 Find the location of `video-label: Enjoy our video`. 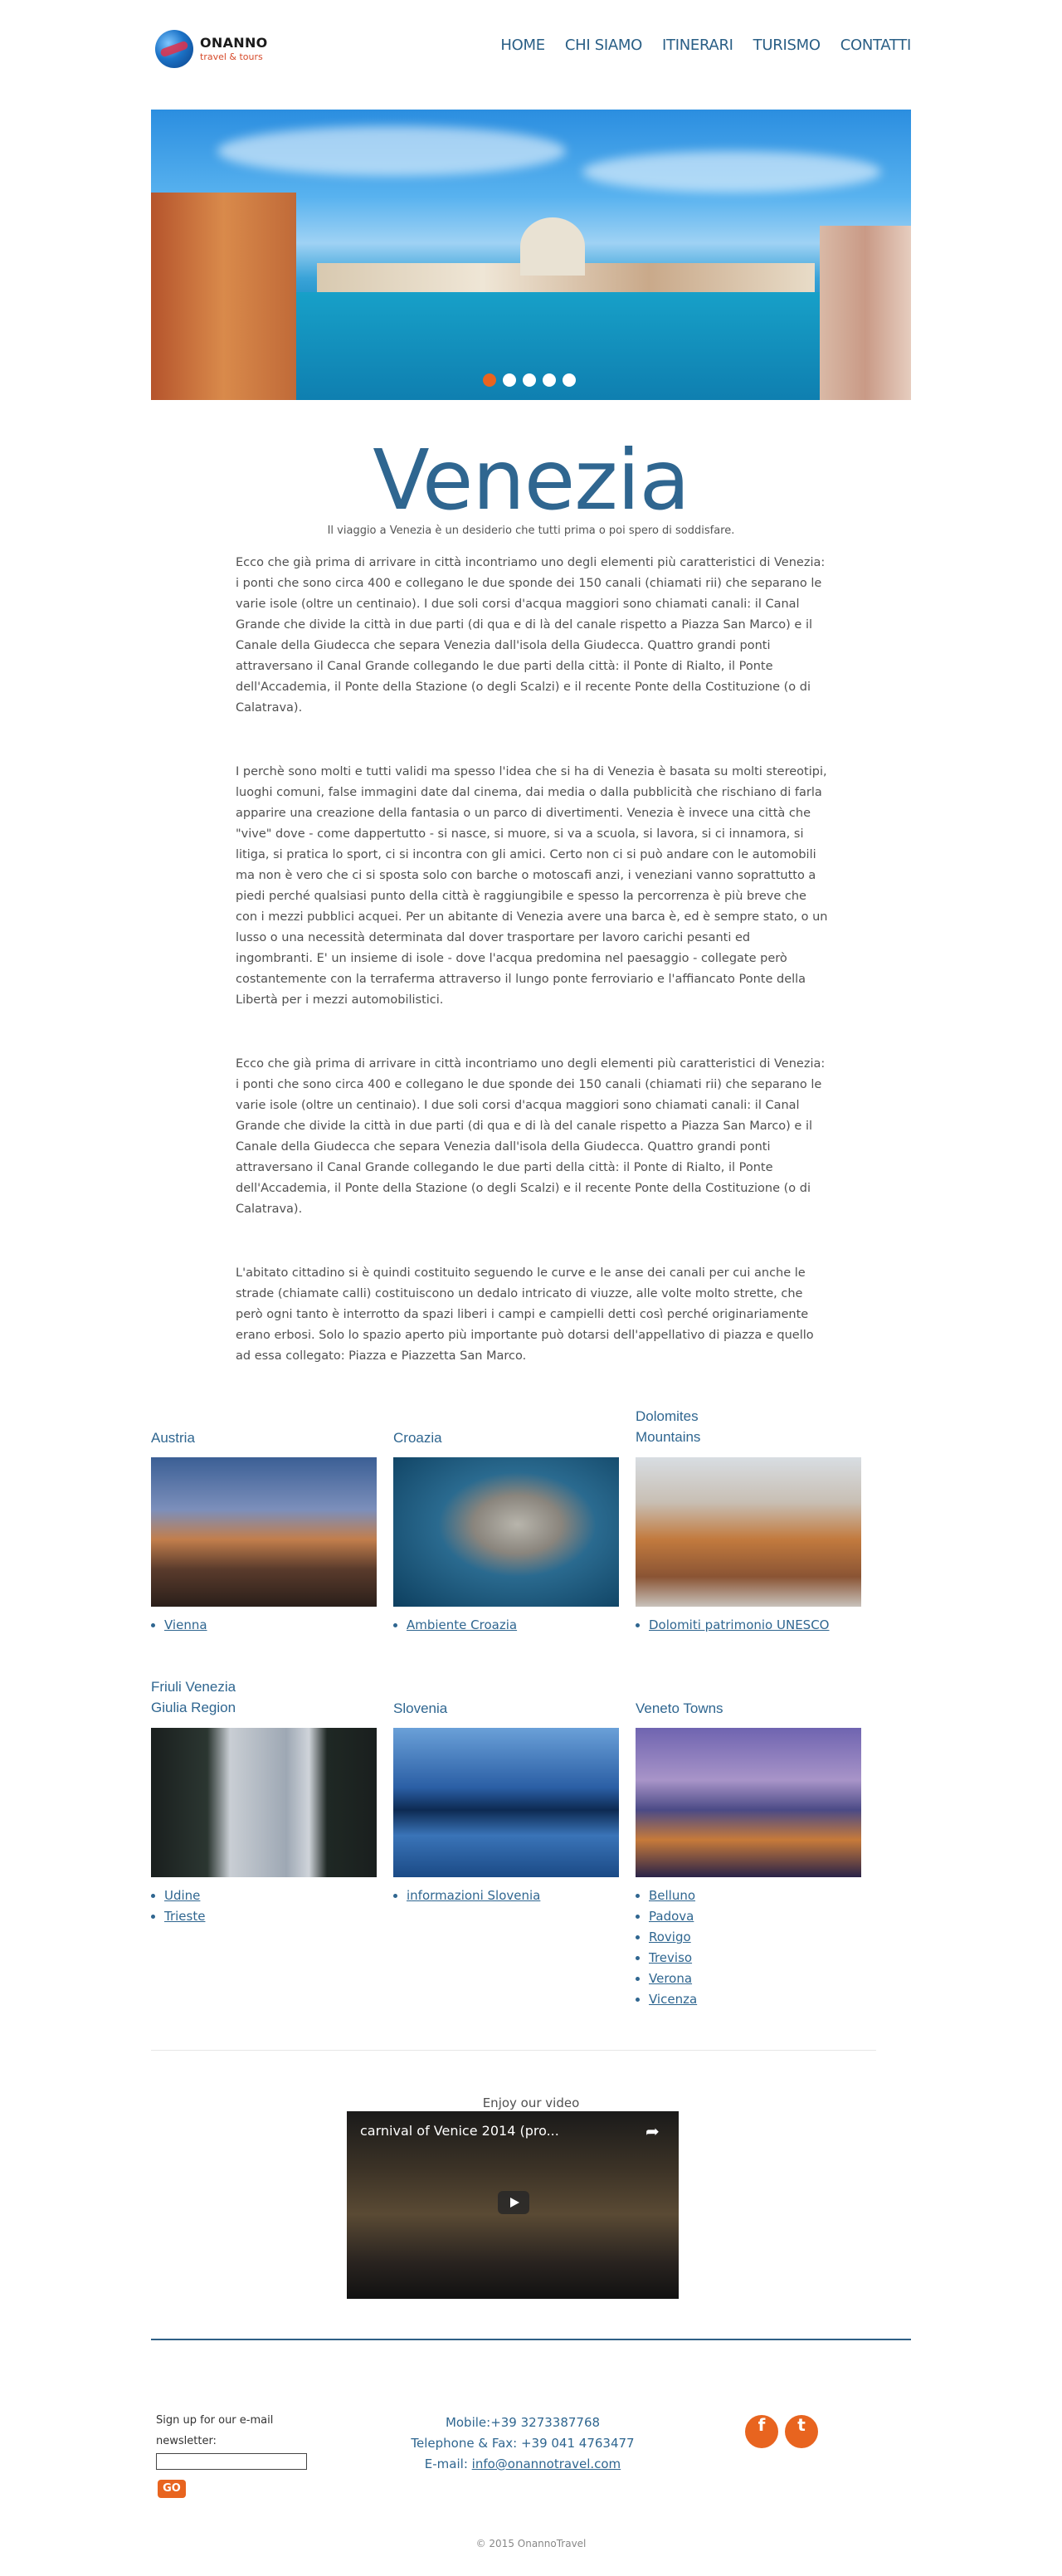

video-label: Enjoy our video is located at coordinates (531, 2103).